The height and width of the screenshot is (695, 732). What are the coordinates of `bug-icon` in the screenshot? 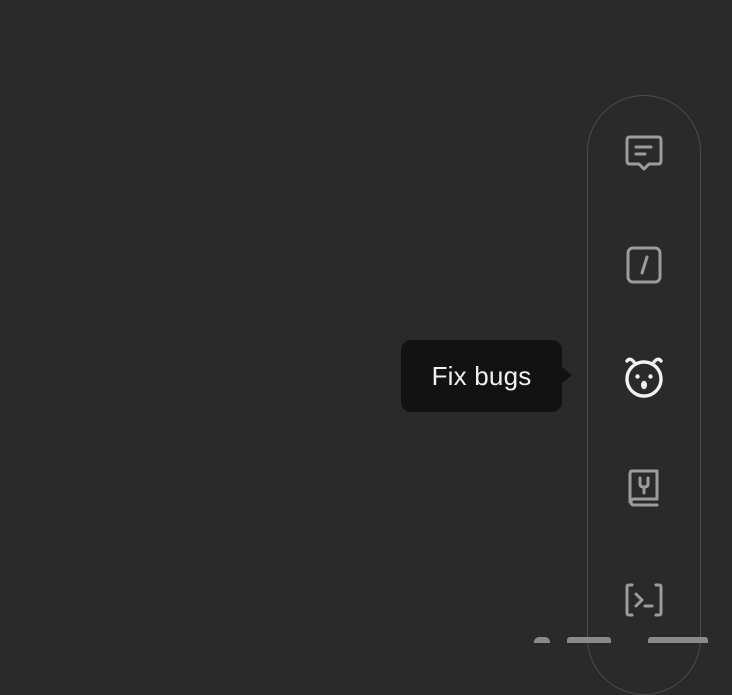 It's located at (644, 377).